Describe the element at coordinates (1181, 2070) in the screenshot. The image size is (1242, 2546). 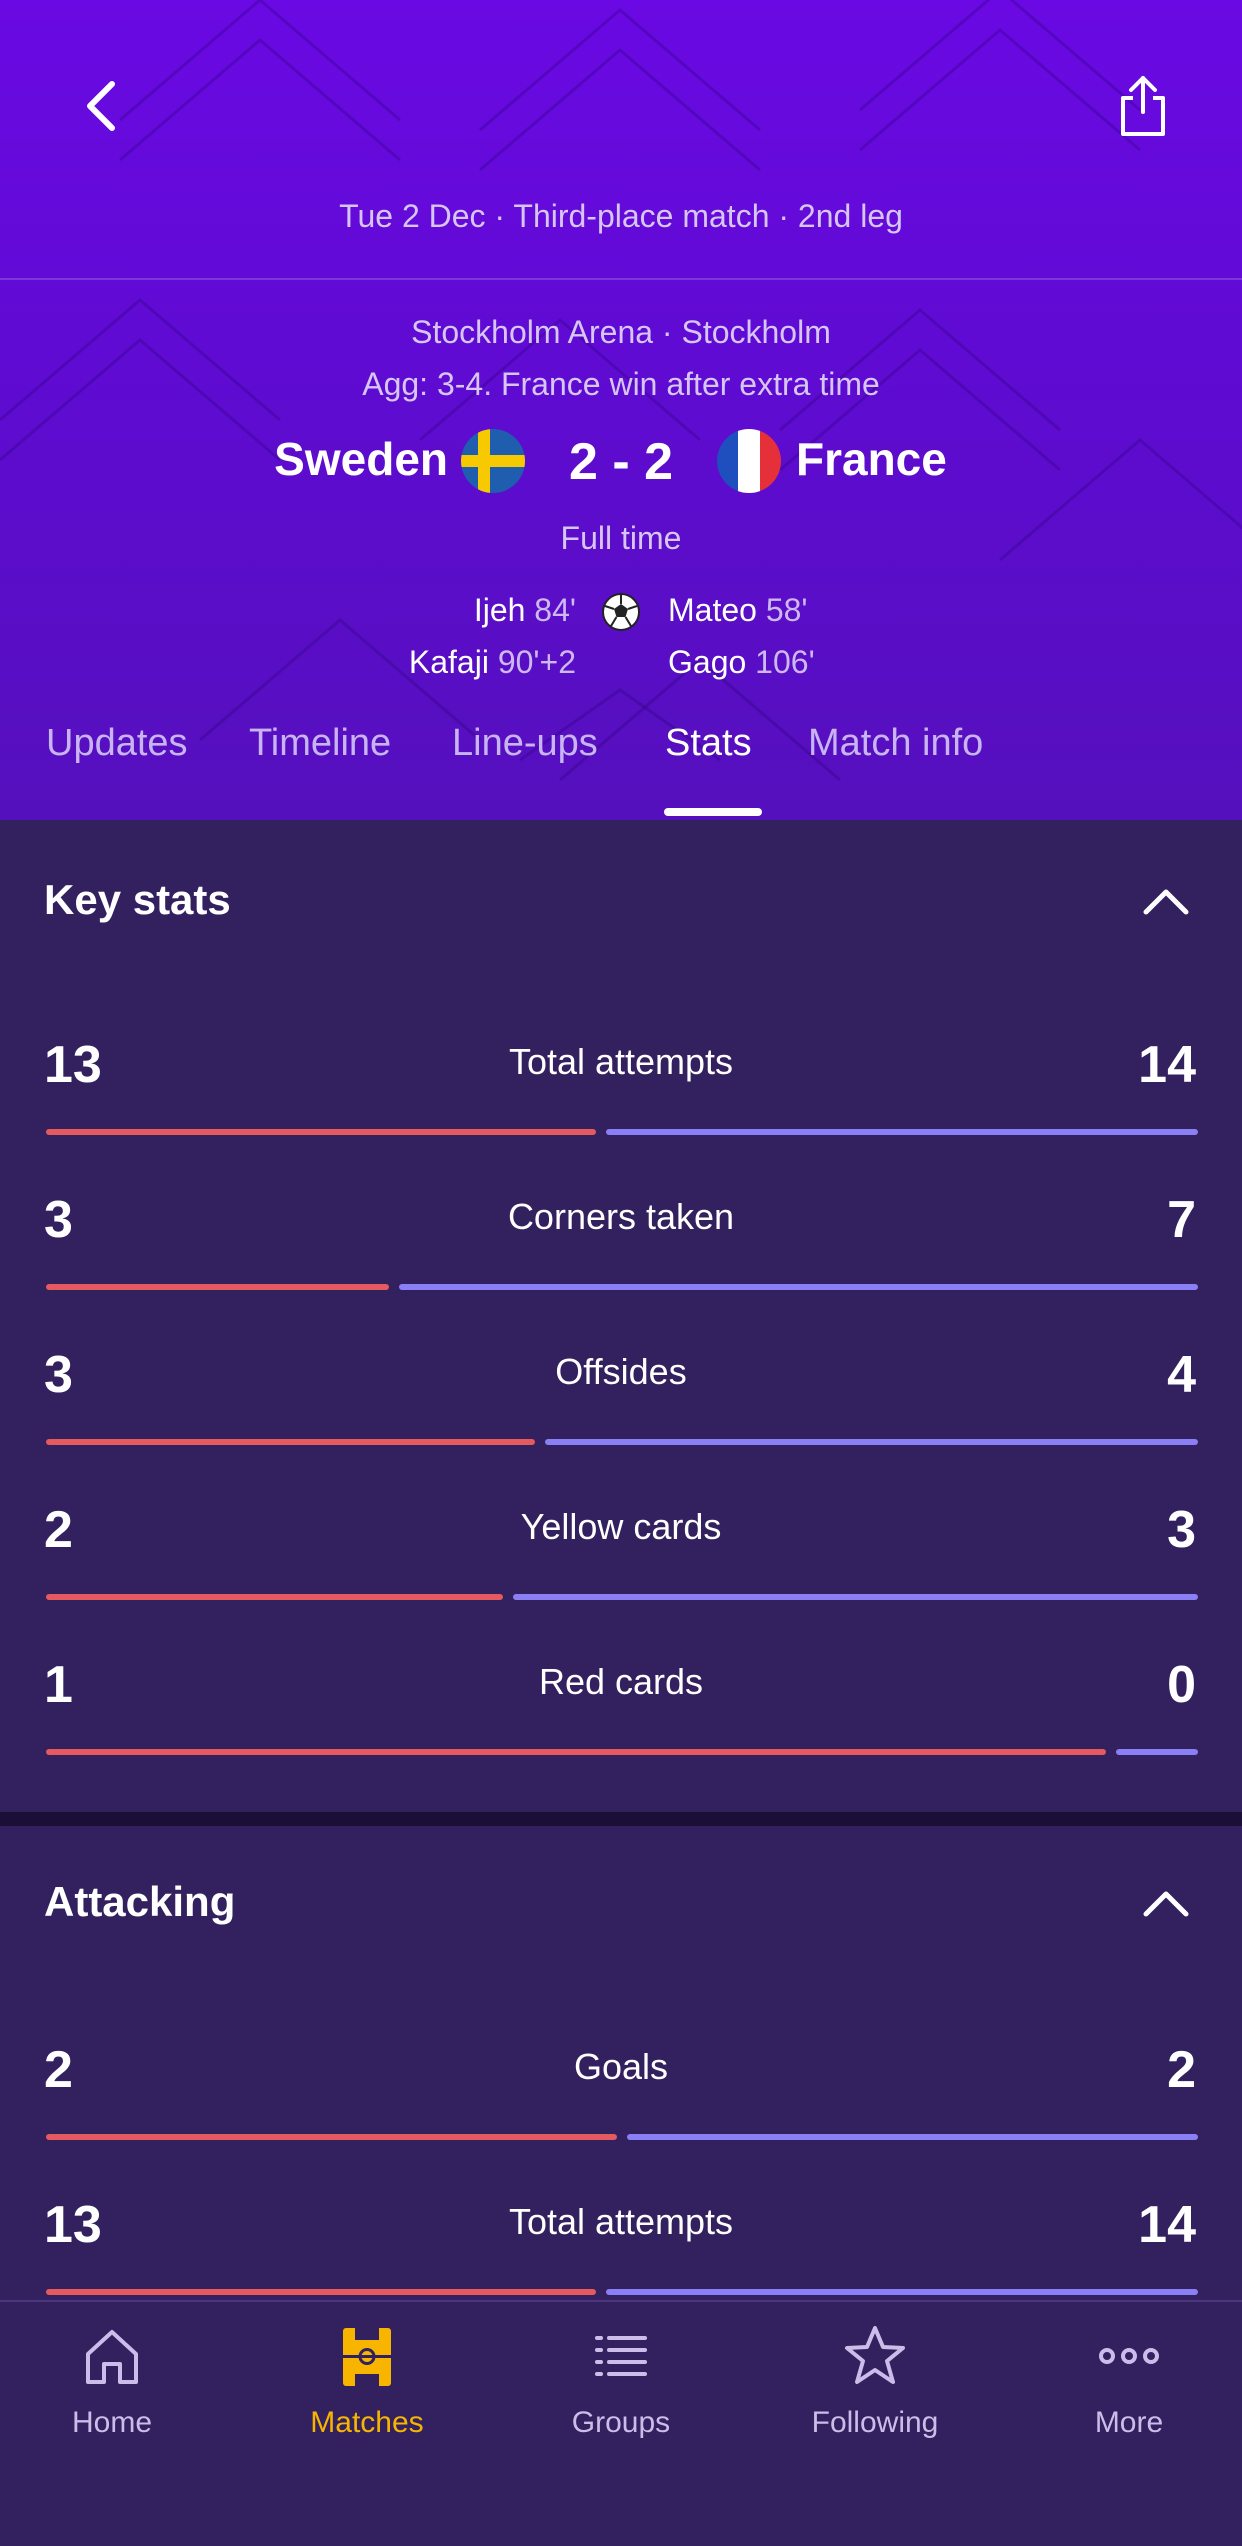
I see `away-stat-value: 2` at that location.